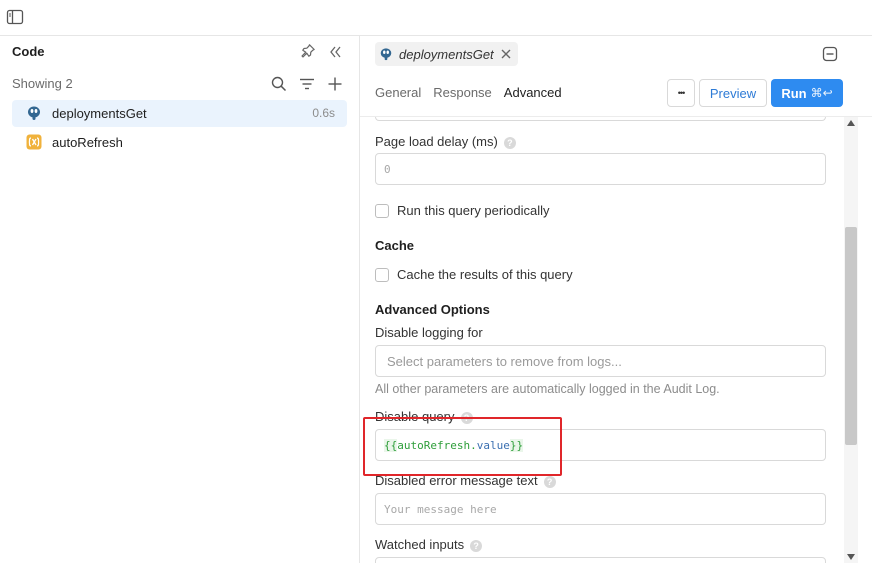  I want to click on search-icon, so click(279, 84).